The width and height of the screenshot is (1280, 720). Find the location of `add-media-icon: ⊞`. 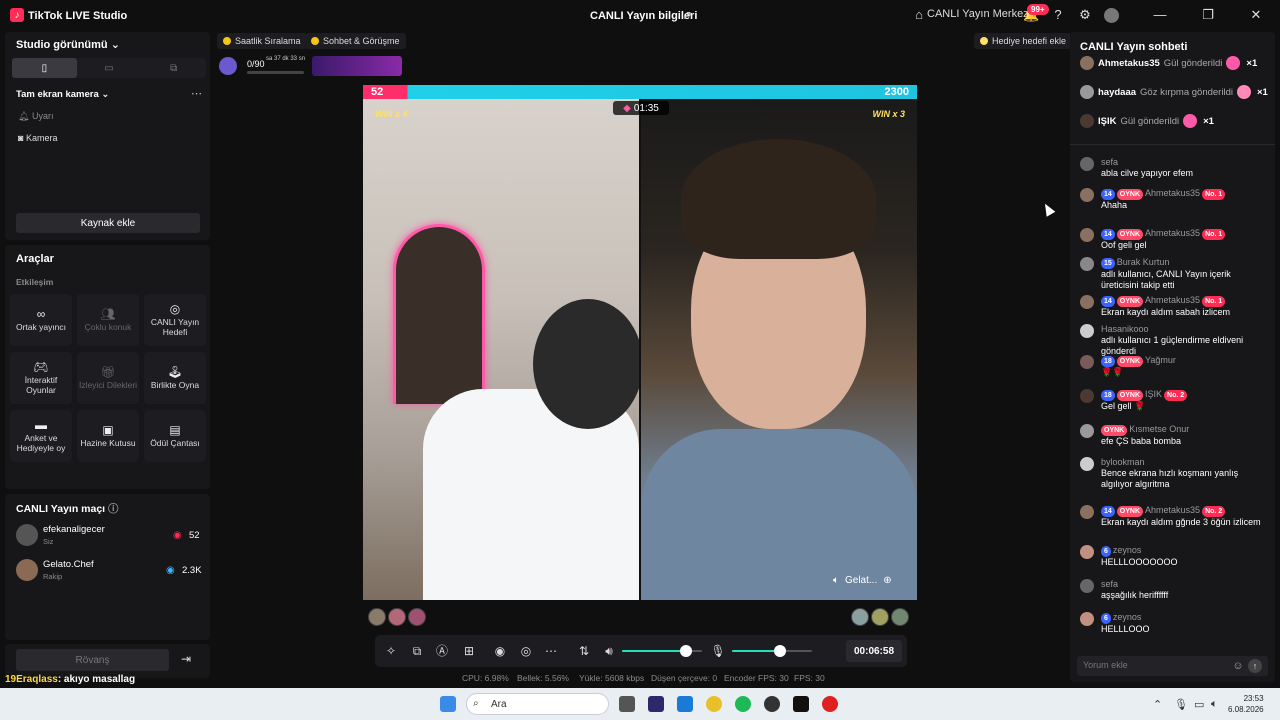

add-media-icon: ⊞ is located at coordinates (469, 651).